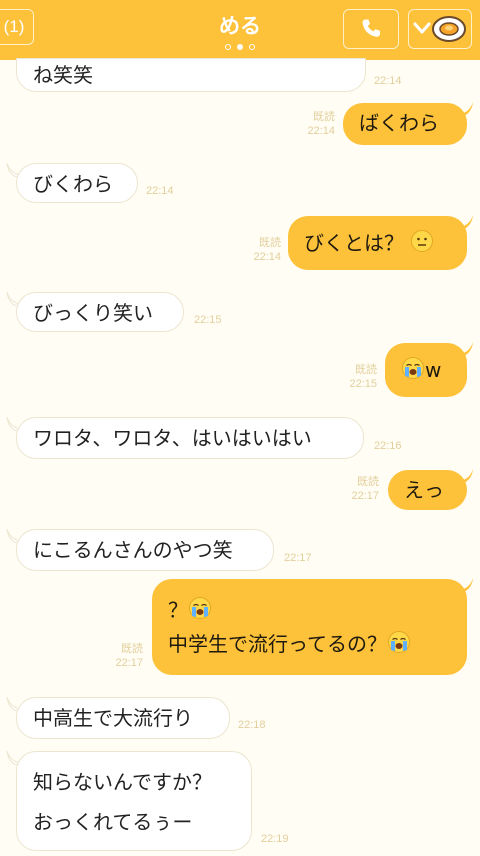  What do you see at coordinates (388, 446) in the screenshot?
I see `message-time: 22:16` at bounding box center [388, 446].